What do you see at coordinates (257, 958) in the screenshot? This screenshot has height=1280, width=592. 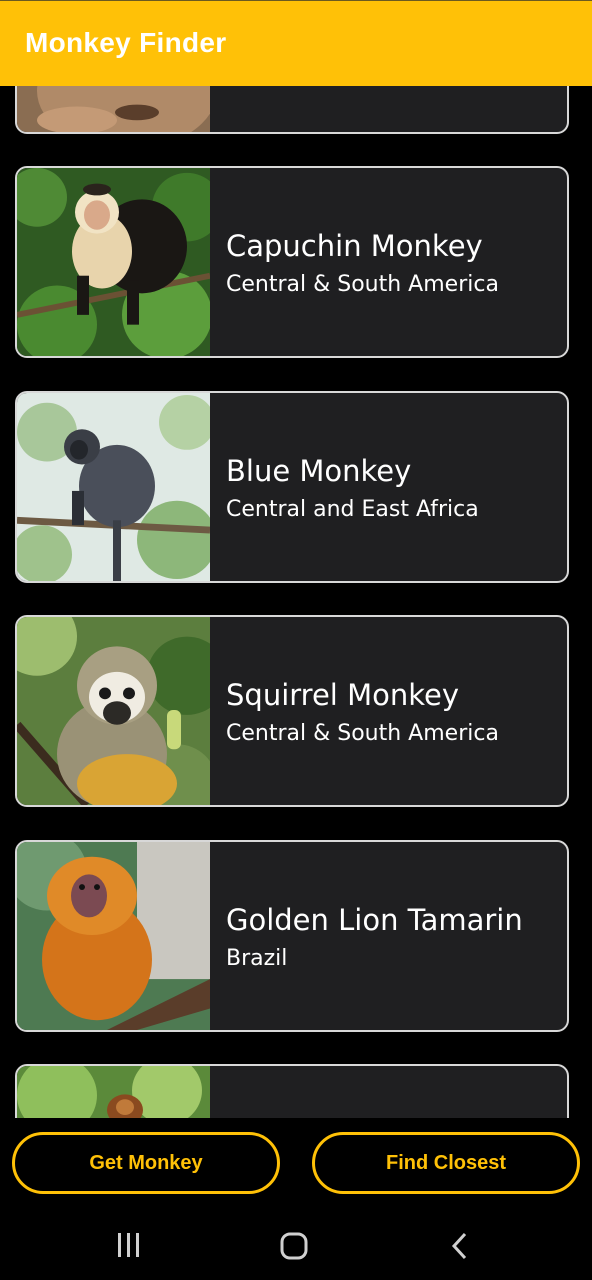 I see `monkey-location: Brazil` at bounding box center [257, 958].